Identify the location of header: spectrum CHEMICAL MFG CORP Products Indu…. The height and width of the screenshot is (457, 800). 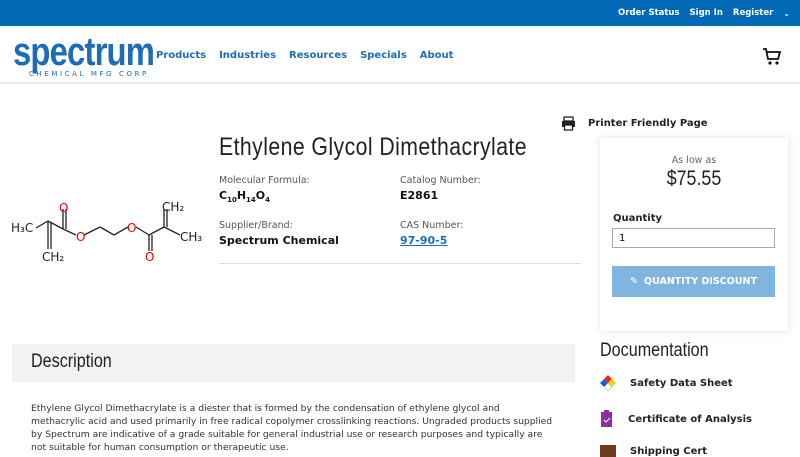
(400, 55).